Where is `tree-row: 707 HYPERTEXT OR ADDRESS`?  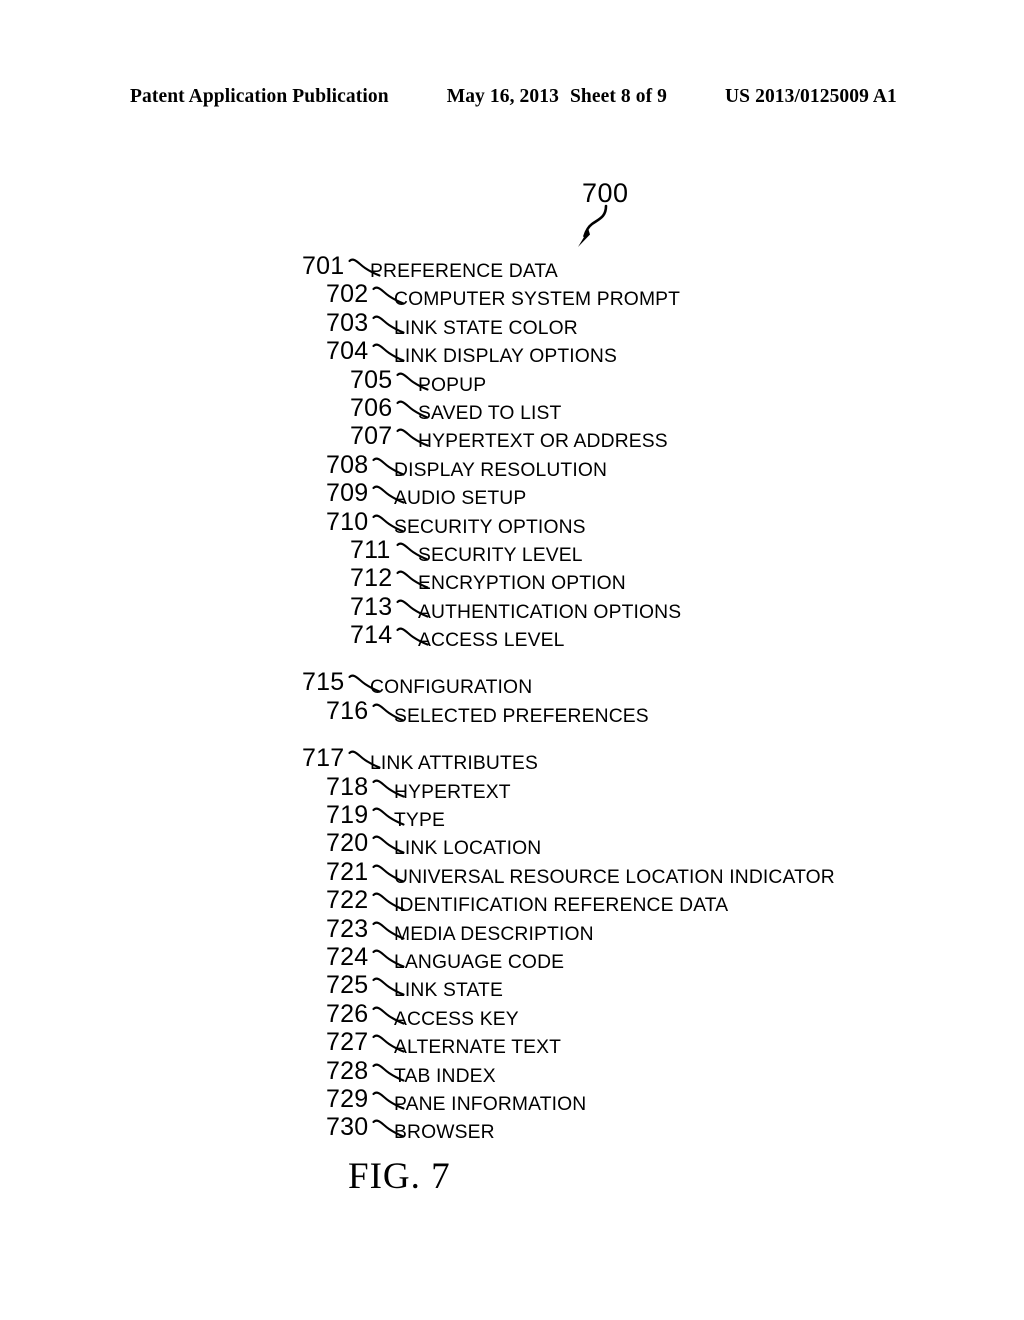 tree-row: 707 HYPERTEXT OR ADDRESS is located at coordinates (512, 437).